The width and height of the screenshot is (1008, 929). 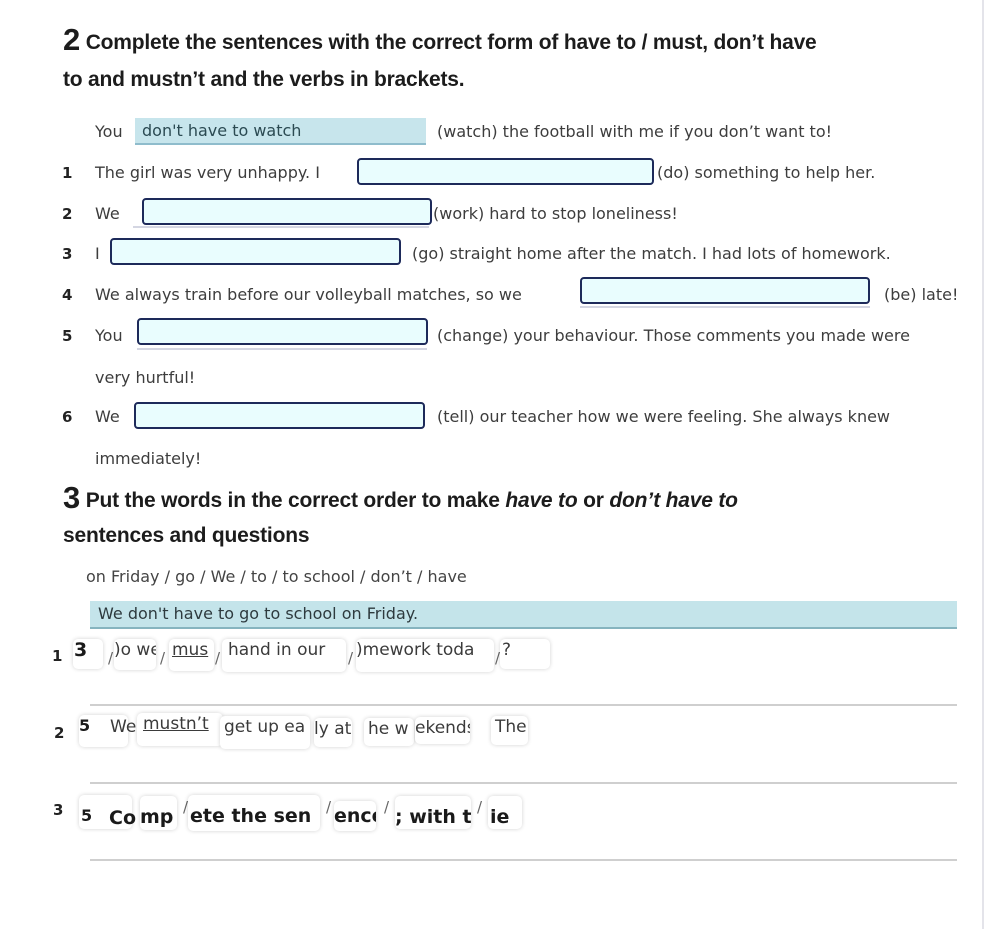 I want to click on word-tile: )o we, so click(x=135, y=654).